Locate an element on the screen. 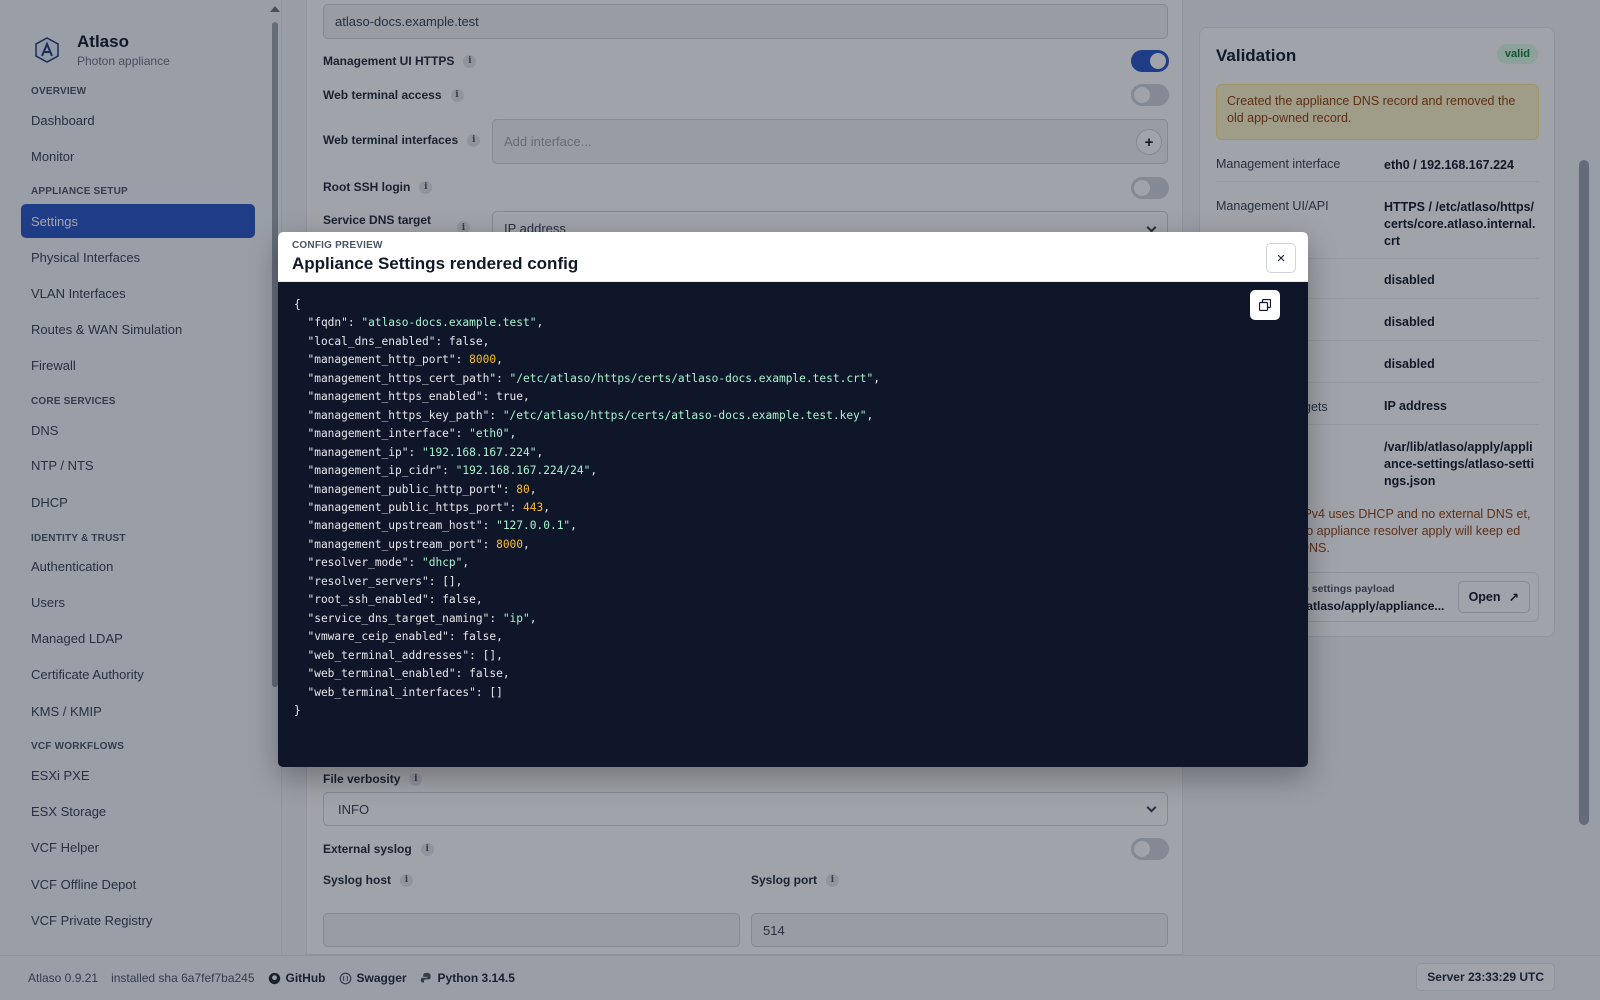 The image size is (1600, 1000). code-value: "ip" is located at coordinates (516, 618).